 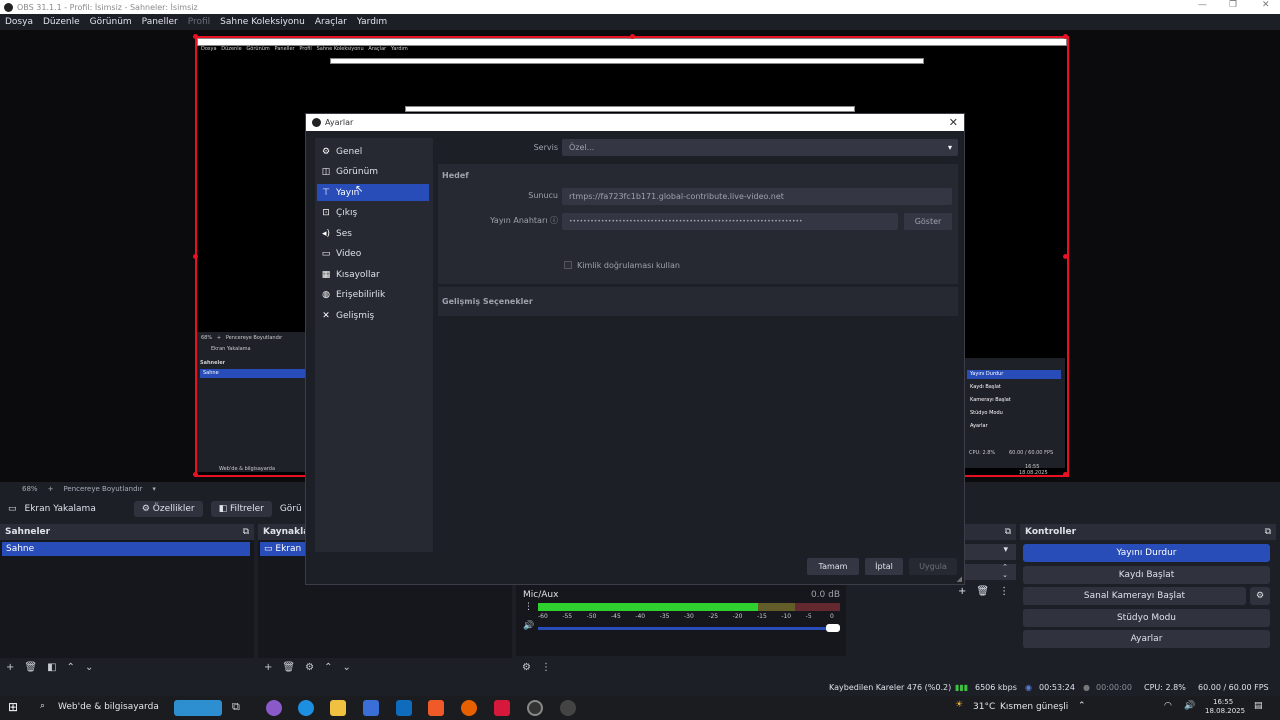 What do you see at coordinates (1034, 707) in the screenshot?
I see `weather-desc: Kısmen güneşli` at bounding box center [1034, 707].